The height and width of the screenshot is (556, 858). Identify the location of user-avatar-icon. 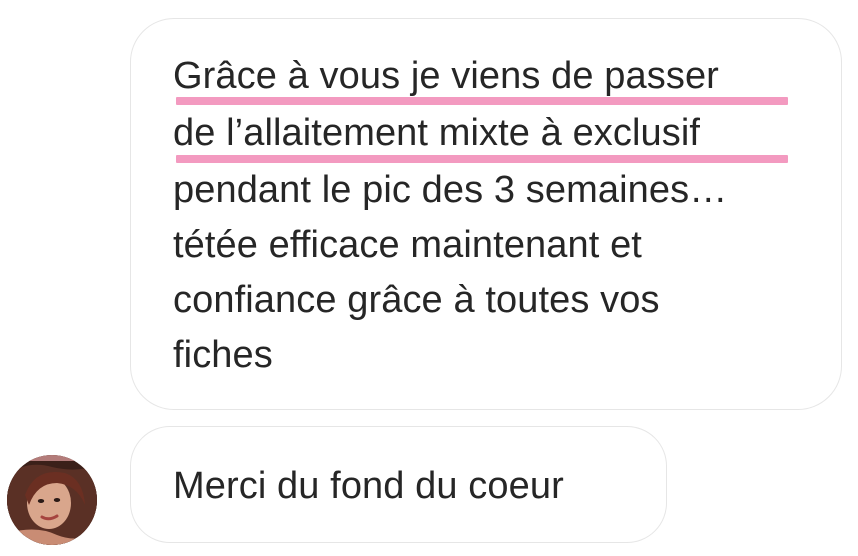
(52, 500).